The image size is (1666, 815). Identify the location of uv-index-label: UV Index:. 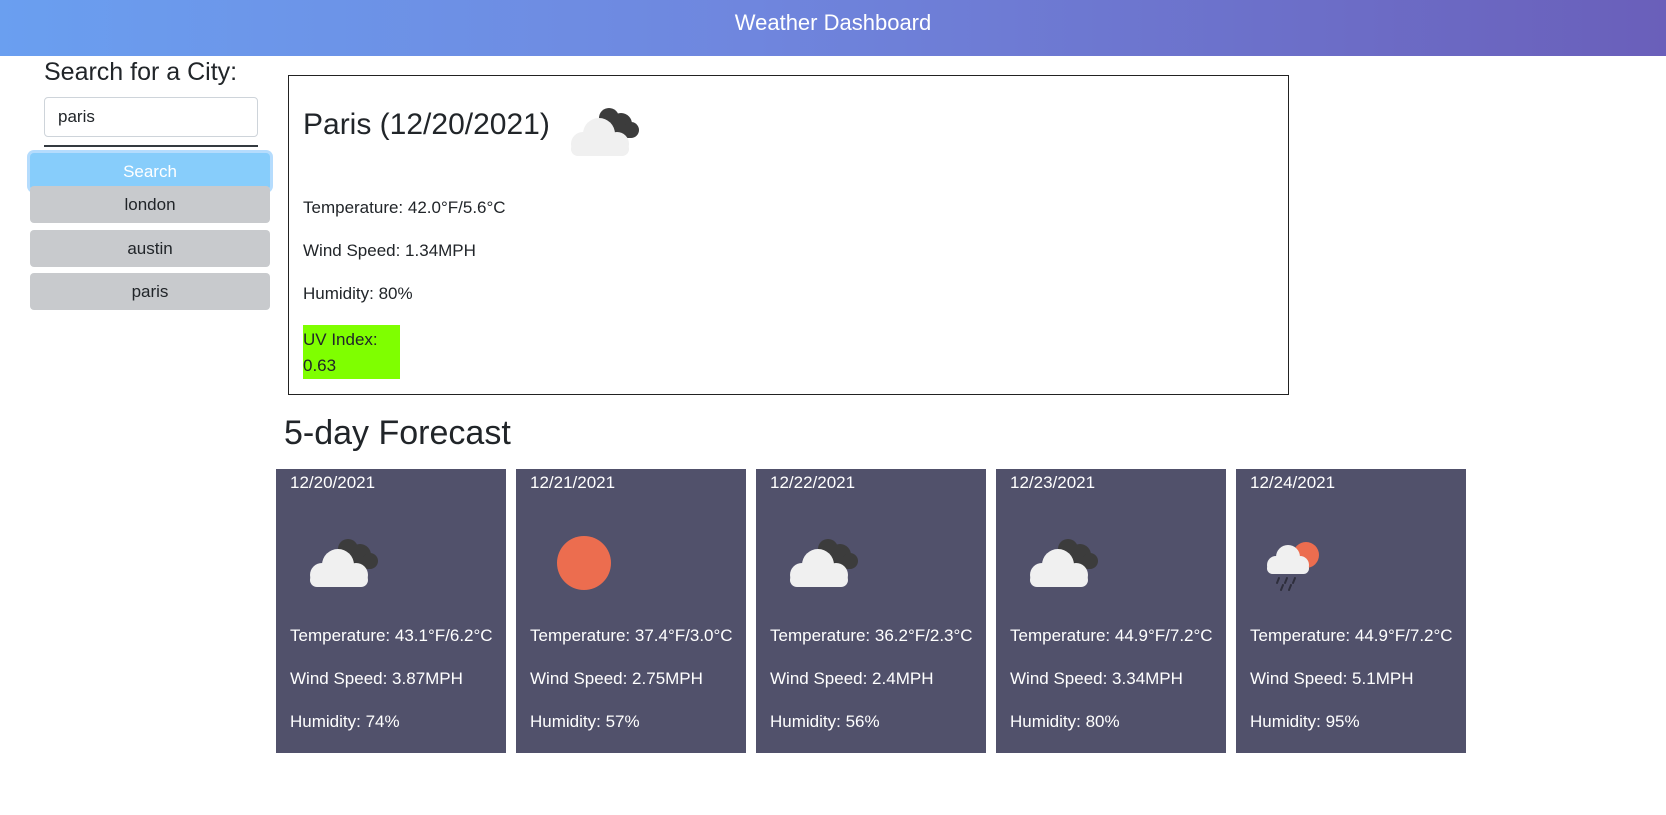
(340, 339).